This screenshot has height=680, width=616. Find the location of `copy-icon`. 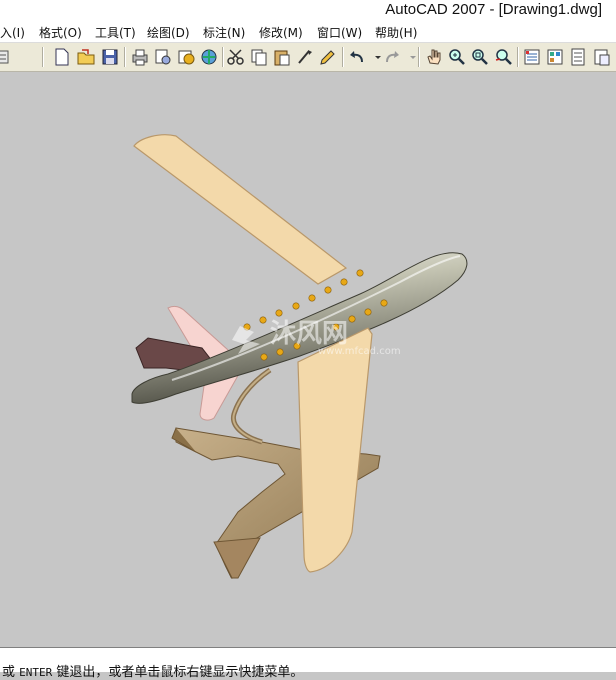

copy-icon is located at coordinates (259, 57).